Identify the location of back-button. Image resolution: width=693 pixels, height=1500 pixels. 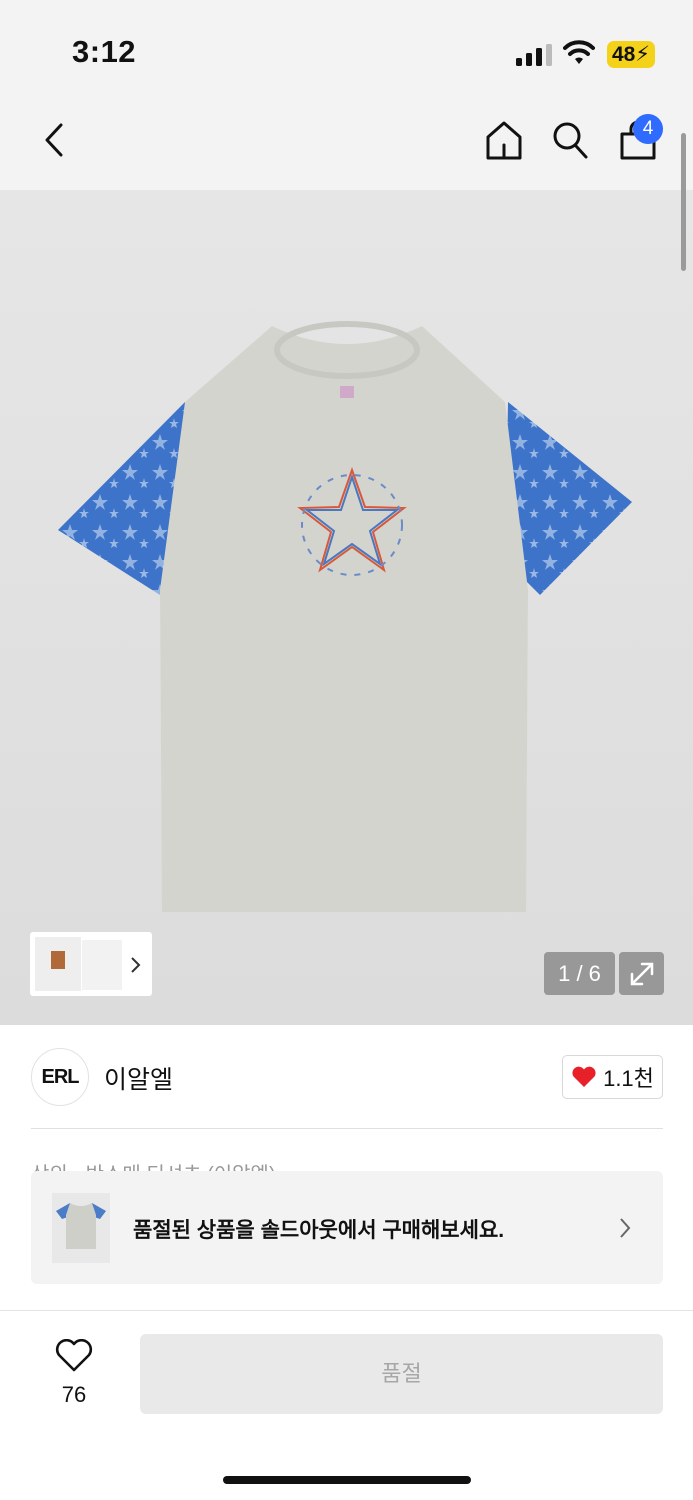
(54, 140).